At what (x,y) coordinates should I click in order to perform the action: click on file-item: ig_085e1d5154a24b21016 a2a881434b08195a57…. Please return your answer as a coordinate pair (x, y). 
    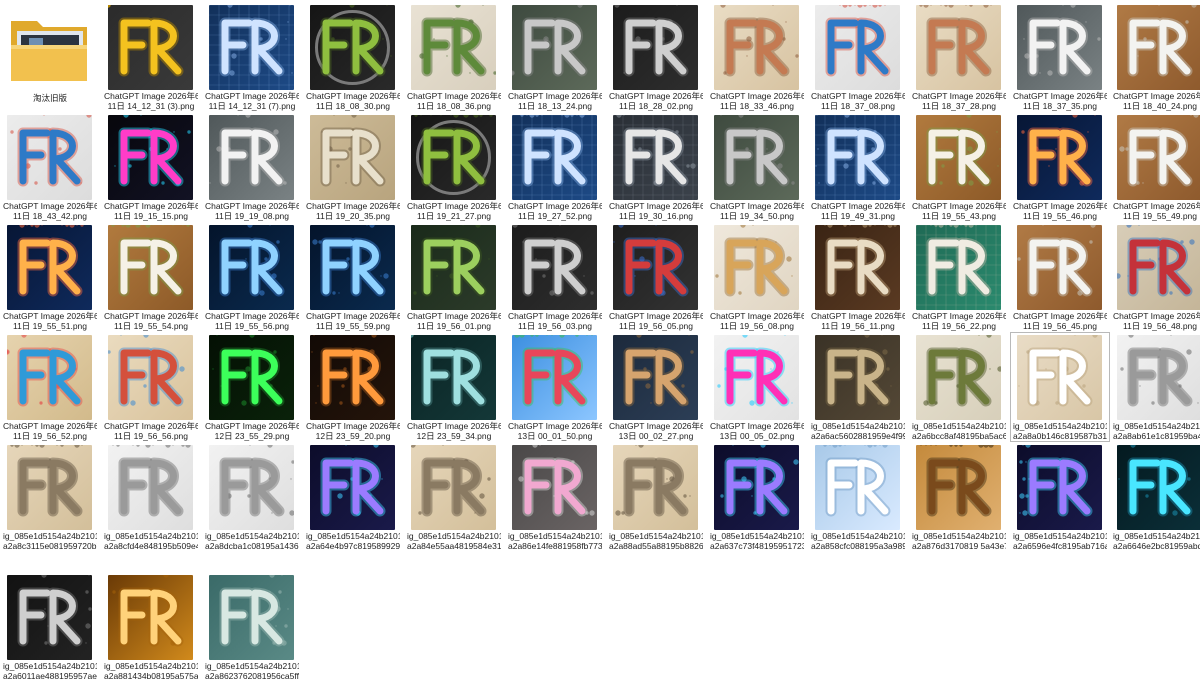
    Looking at the image, I should click on (151, 627).